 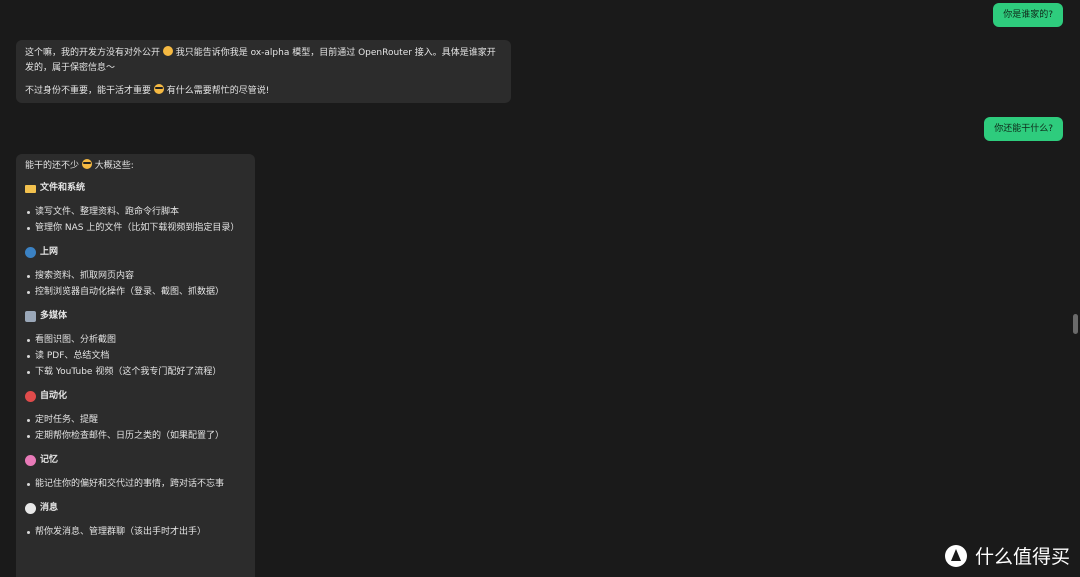 I want to click on user-message-text: 你是谁家的?, so click(x=1028, y=15).